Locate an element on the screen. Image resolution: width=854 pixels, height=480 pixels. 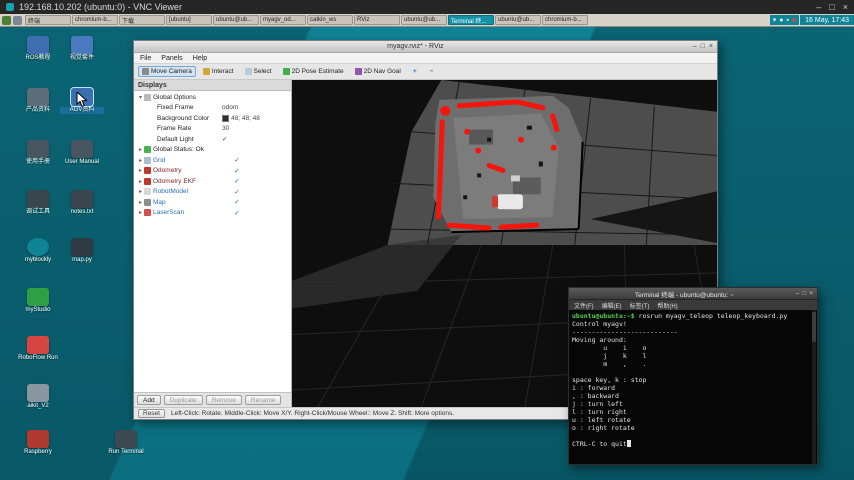
menu-file: 文件(F) is located at coordinates (584, 305).